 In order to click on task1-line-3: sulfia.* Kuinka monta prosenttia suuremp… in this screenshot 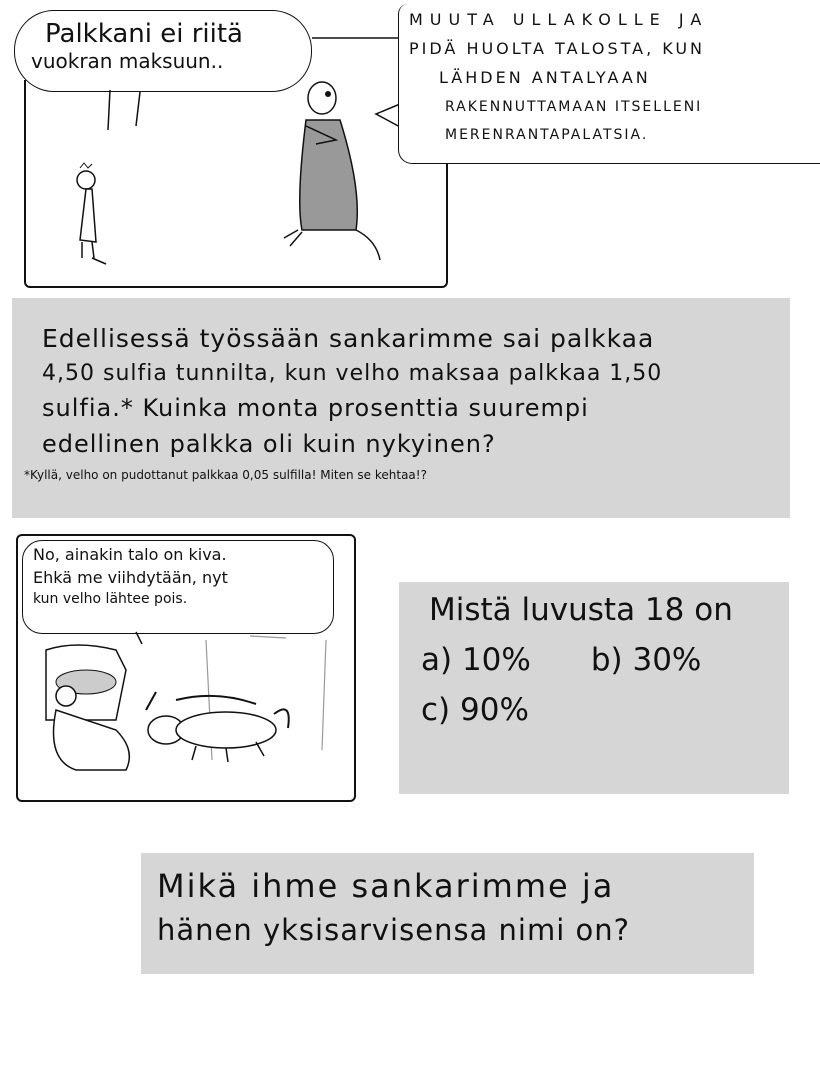, I will do `click(315, 408)`.